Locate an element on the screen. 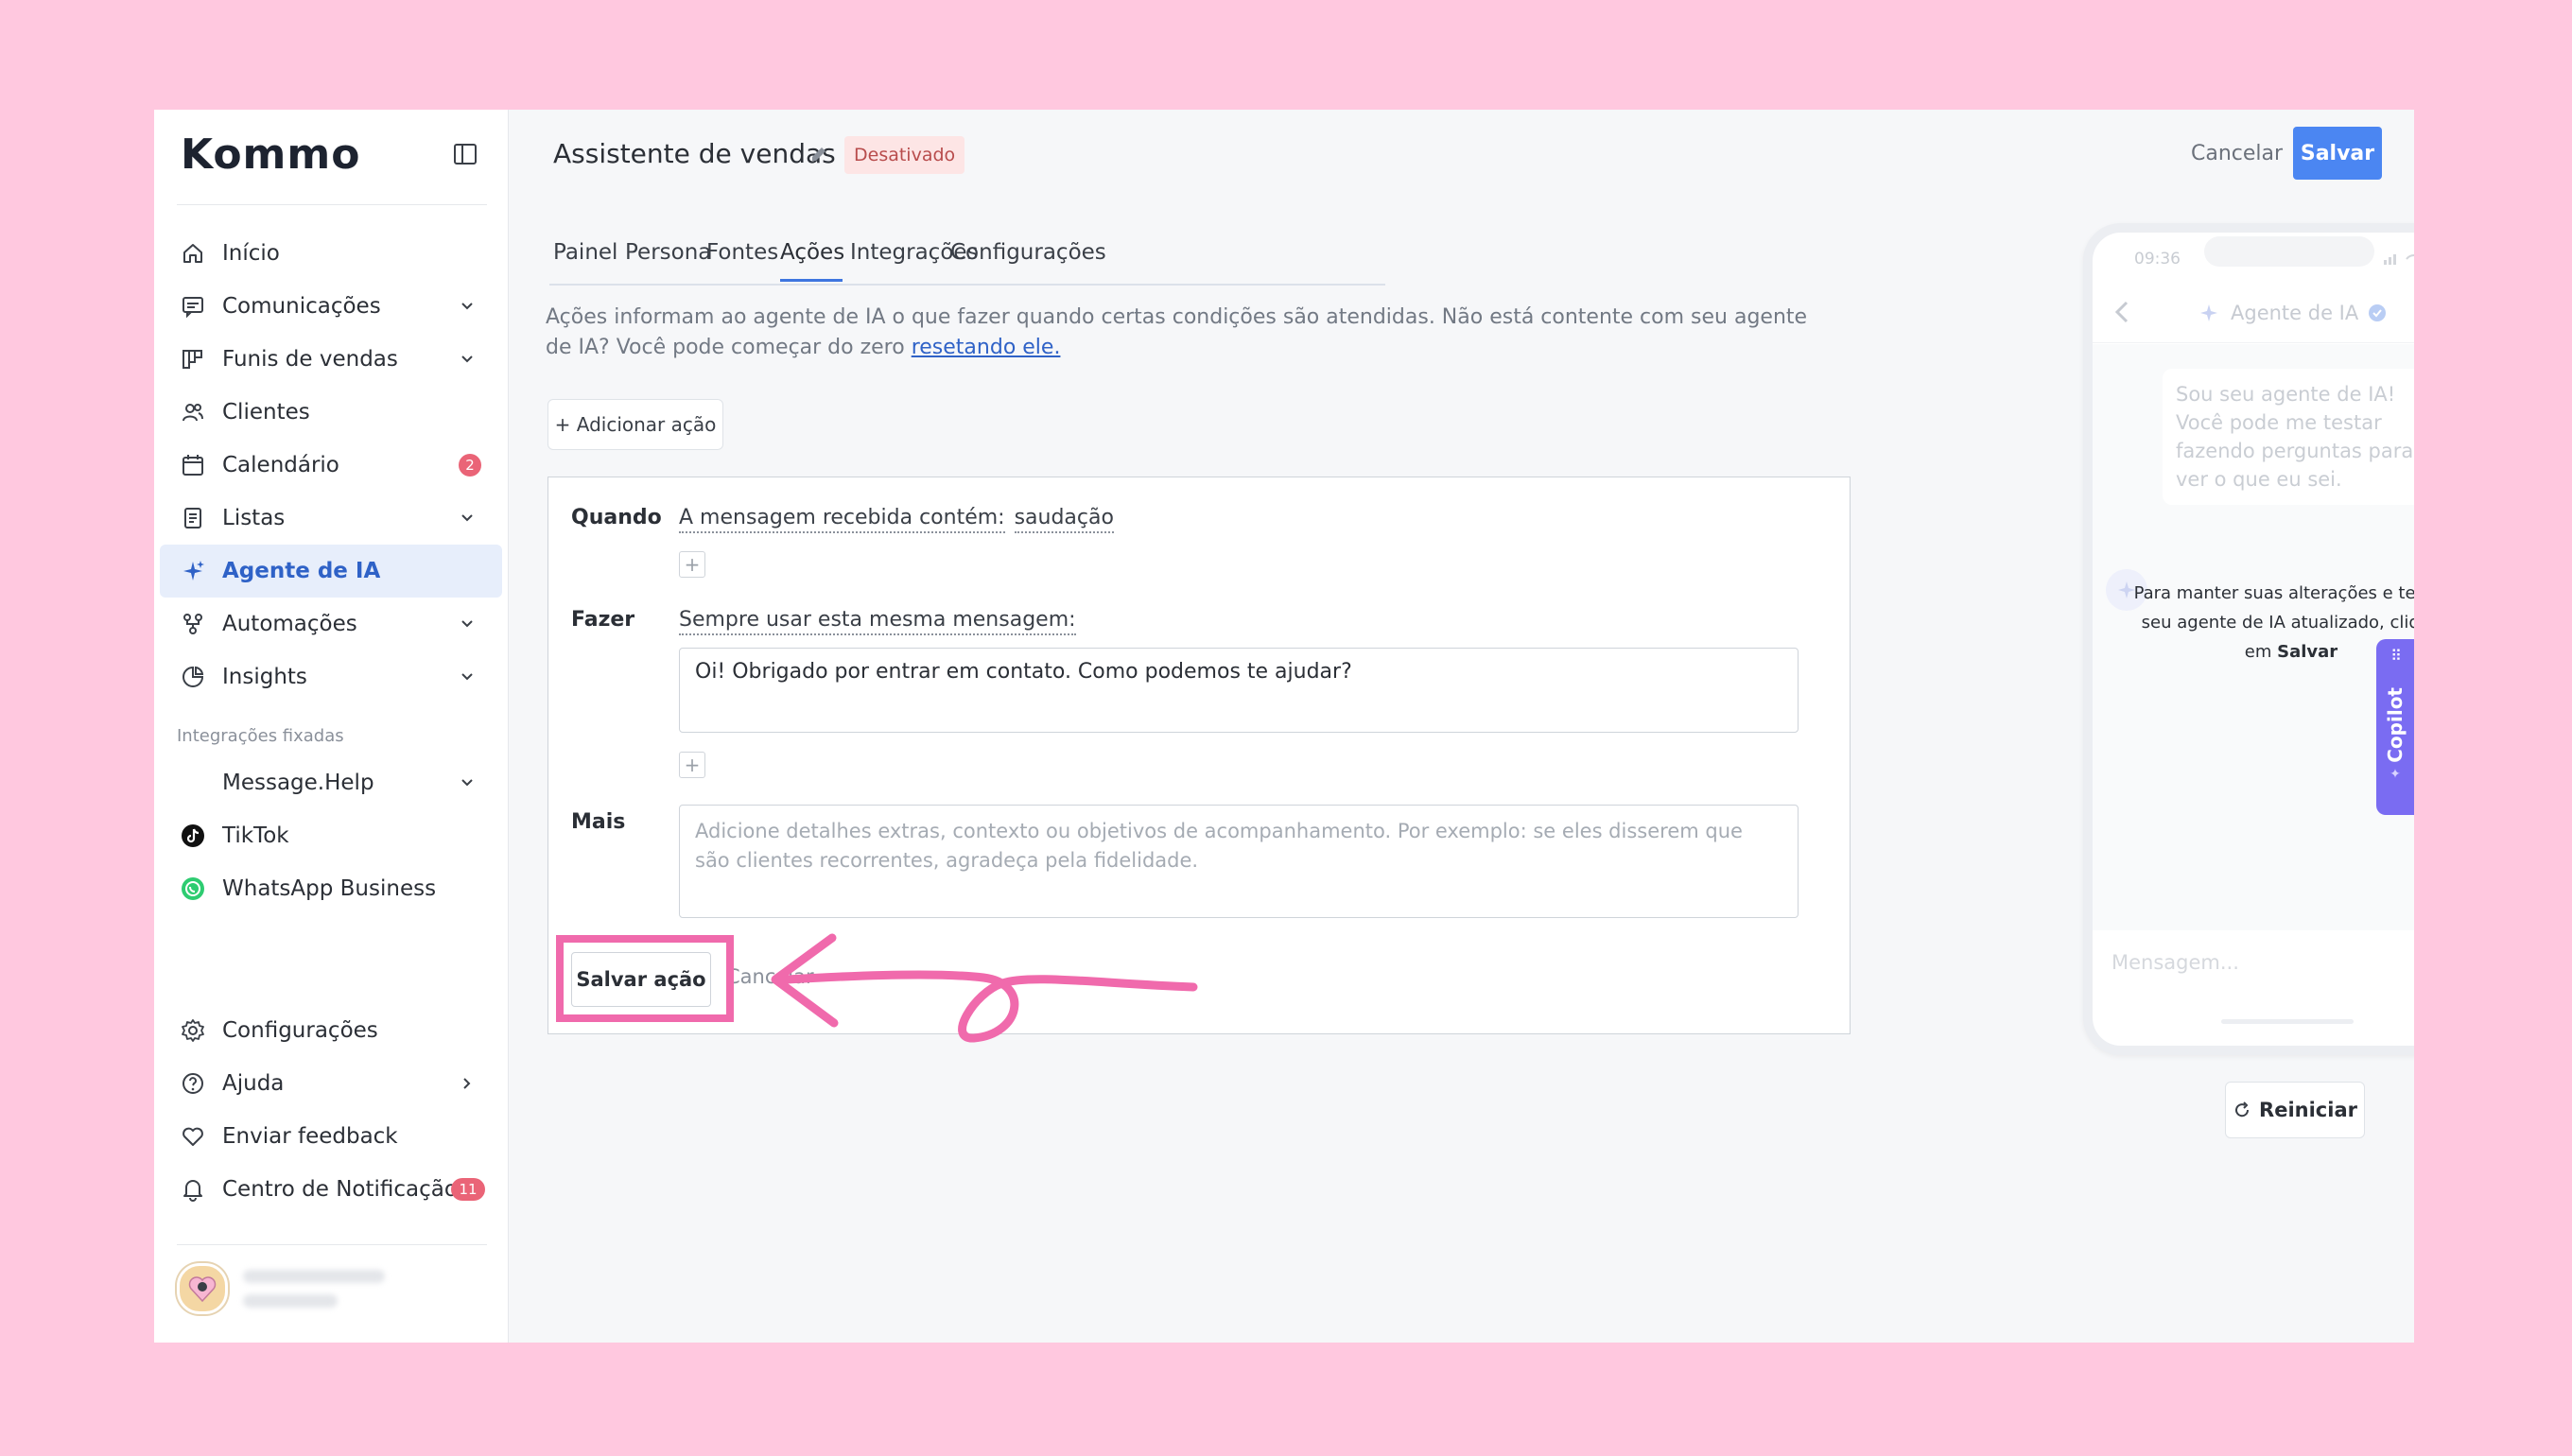 Image resolution: width=2572 pixels, height=1456 pixels. sidebar-item-listas: Listas is located at coordinates (331, 518).